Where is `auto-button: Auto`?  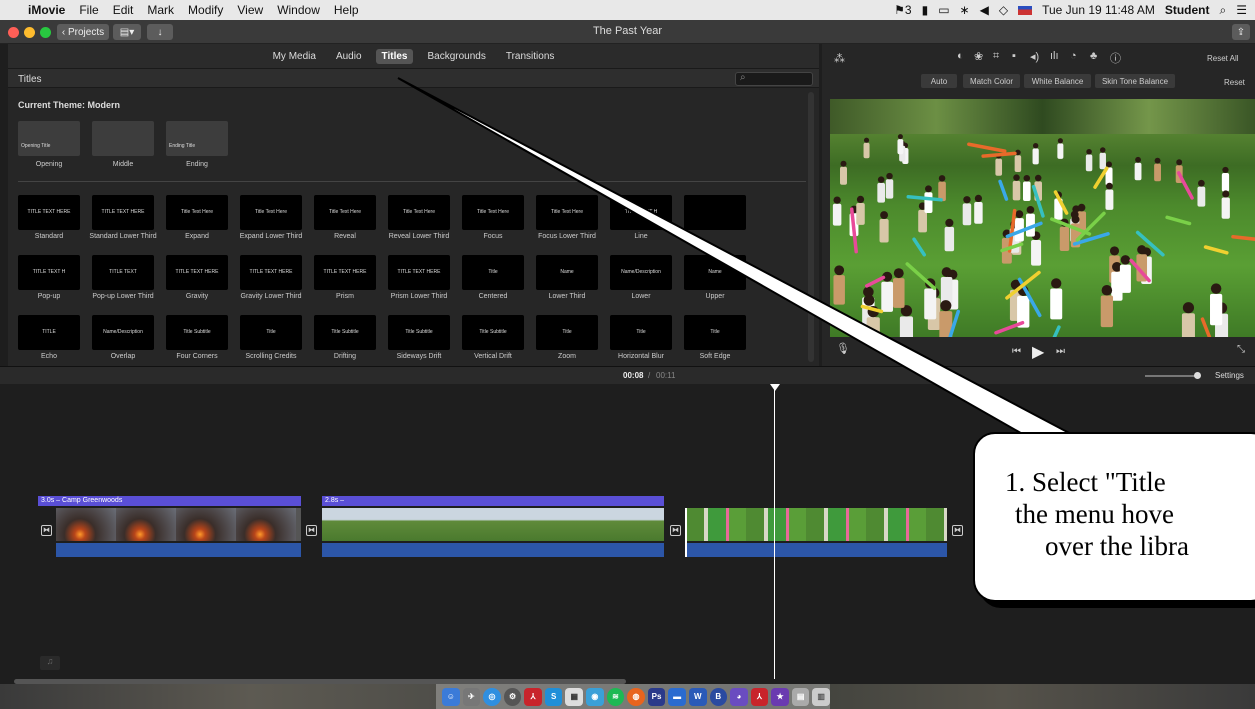
auto-button: Auto is located at coordinates (939, 81).